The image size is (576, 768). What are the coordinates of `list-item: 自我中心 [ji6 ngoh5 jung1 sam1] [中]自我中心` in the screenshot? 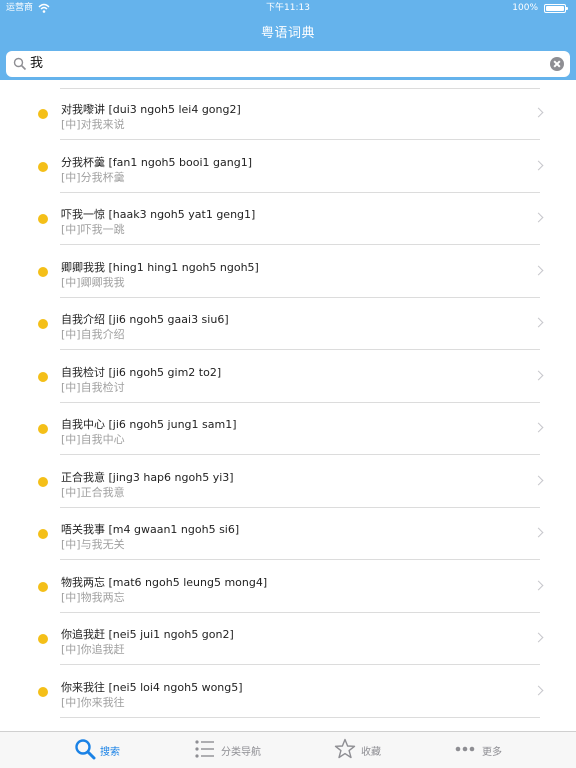 It's located at (288, 429).